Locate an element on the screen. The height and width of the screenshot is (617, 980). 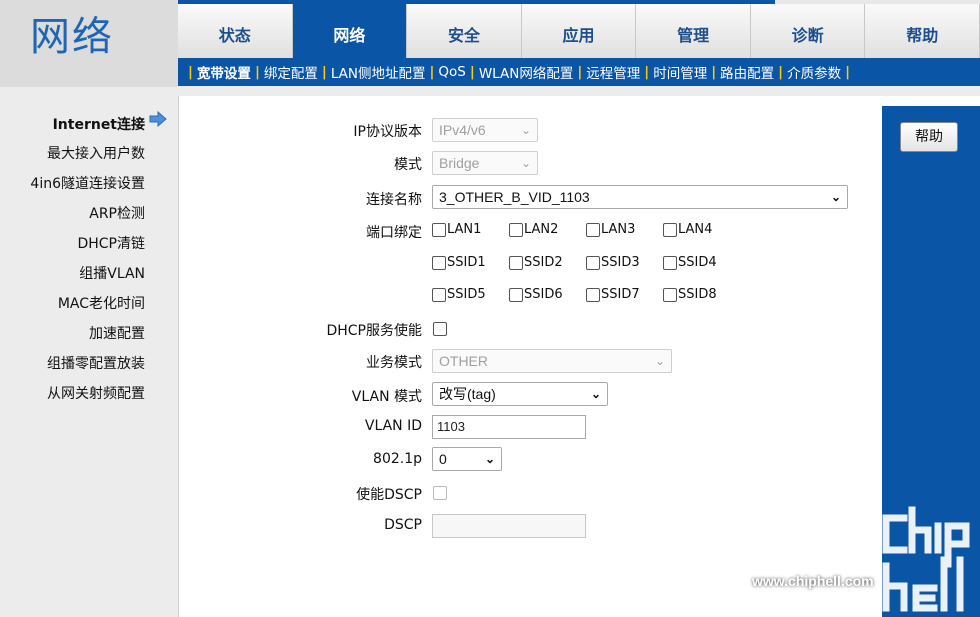
tab-security: 安全 is located at coordinates (464, 33).